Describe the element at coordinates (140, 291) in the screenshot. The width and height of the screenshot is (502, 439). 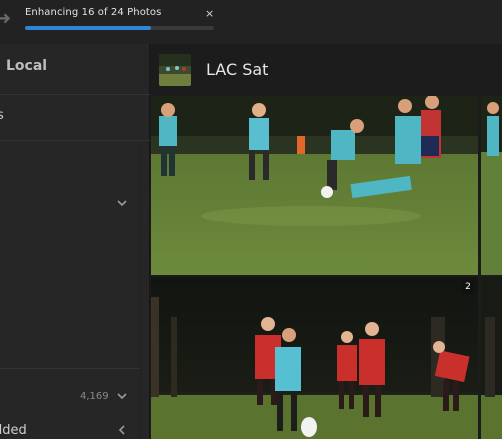
I see `sidebar-inner-divider` at that location.